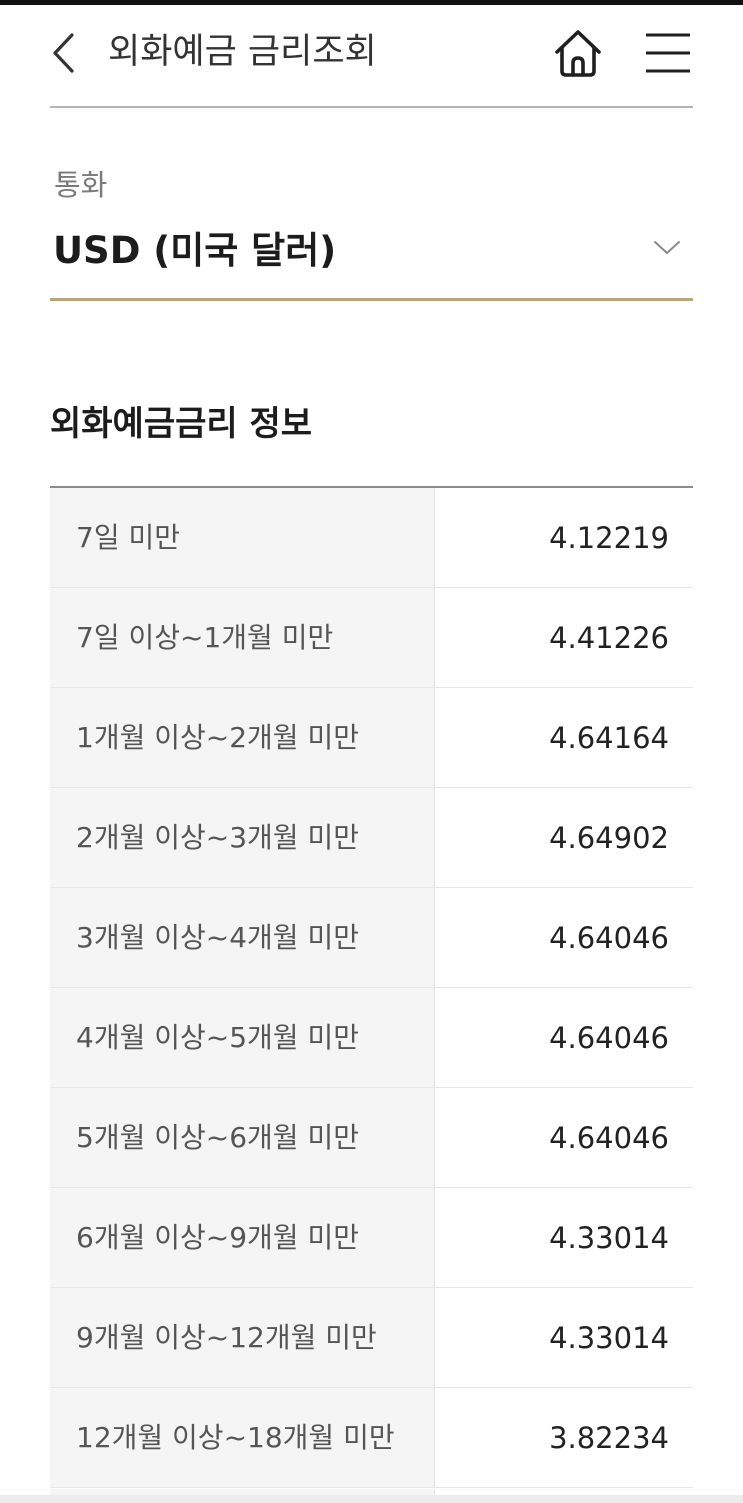  Describe the element at coordinates (242, 1437) in the screenshot. I see `period-cell: 12개월 이상~18개월 미만` at that location.